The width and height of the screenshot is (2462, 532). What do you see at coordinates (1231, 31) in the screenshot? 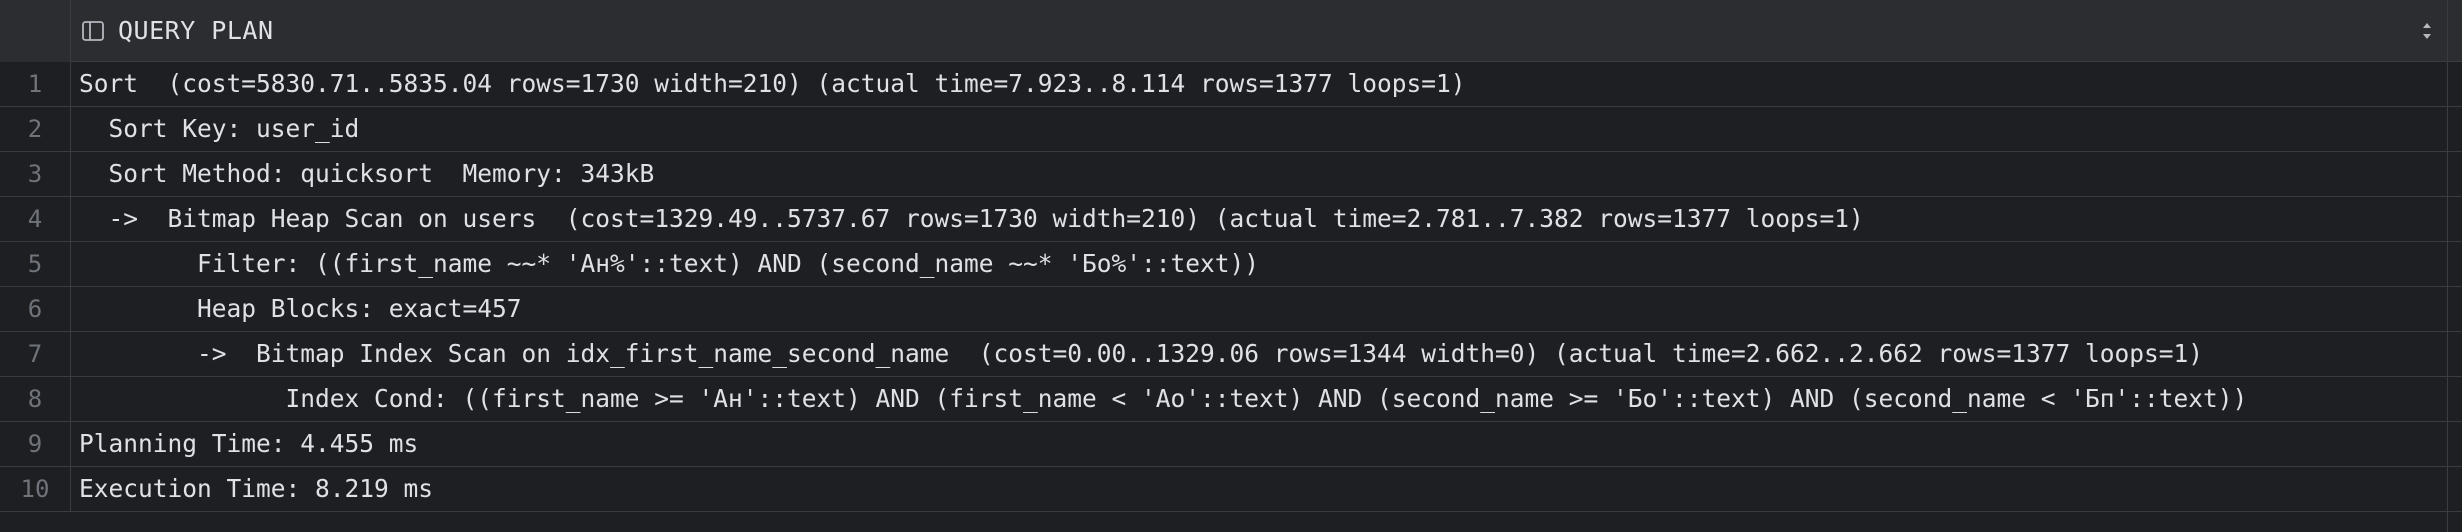
I see `grid-header: QUERY PLAN` at bounding box center [1231, 31].